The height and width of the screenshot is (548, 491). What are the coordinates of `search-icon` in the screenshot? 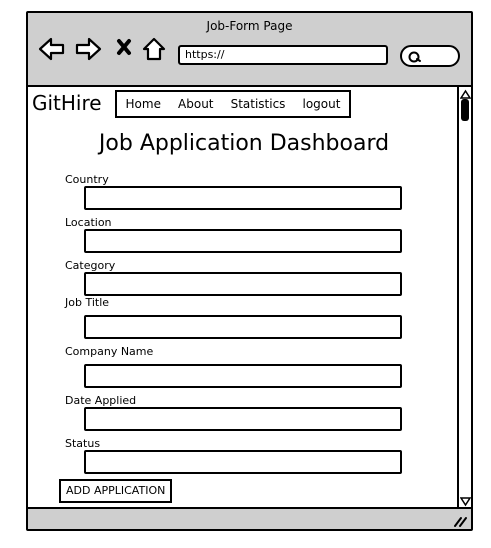 It's located at (414, 57).